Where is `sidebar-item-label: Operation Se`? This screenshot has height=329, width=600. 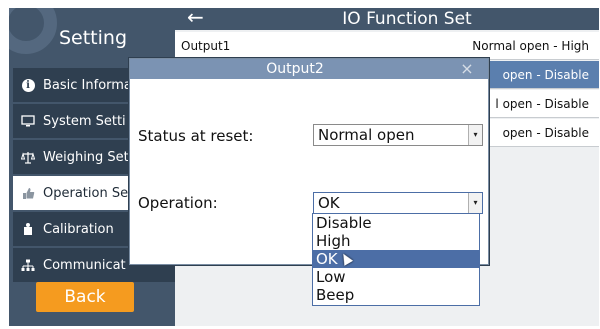 sidebar-item-label: Operation Se is located at coordinates (86, 193).